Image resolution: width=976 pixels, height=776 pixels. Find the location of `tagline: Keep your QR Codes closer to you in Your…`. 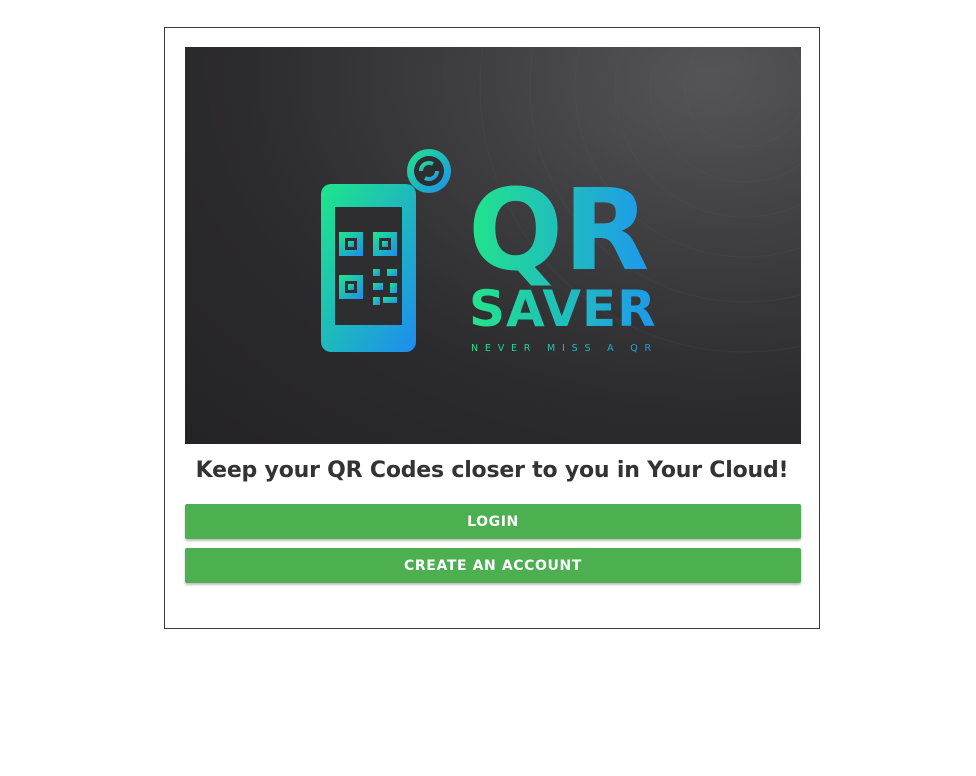

tagline: Keep your QR Codes closer to you in Your… is located at coordinates (492, 470).